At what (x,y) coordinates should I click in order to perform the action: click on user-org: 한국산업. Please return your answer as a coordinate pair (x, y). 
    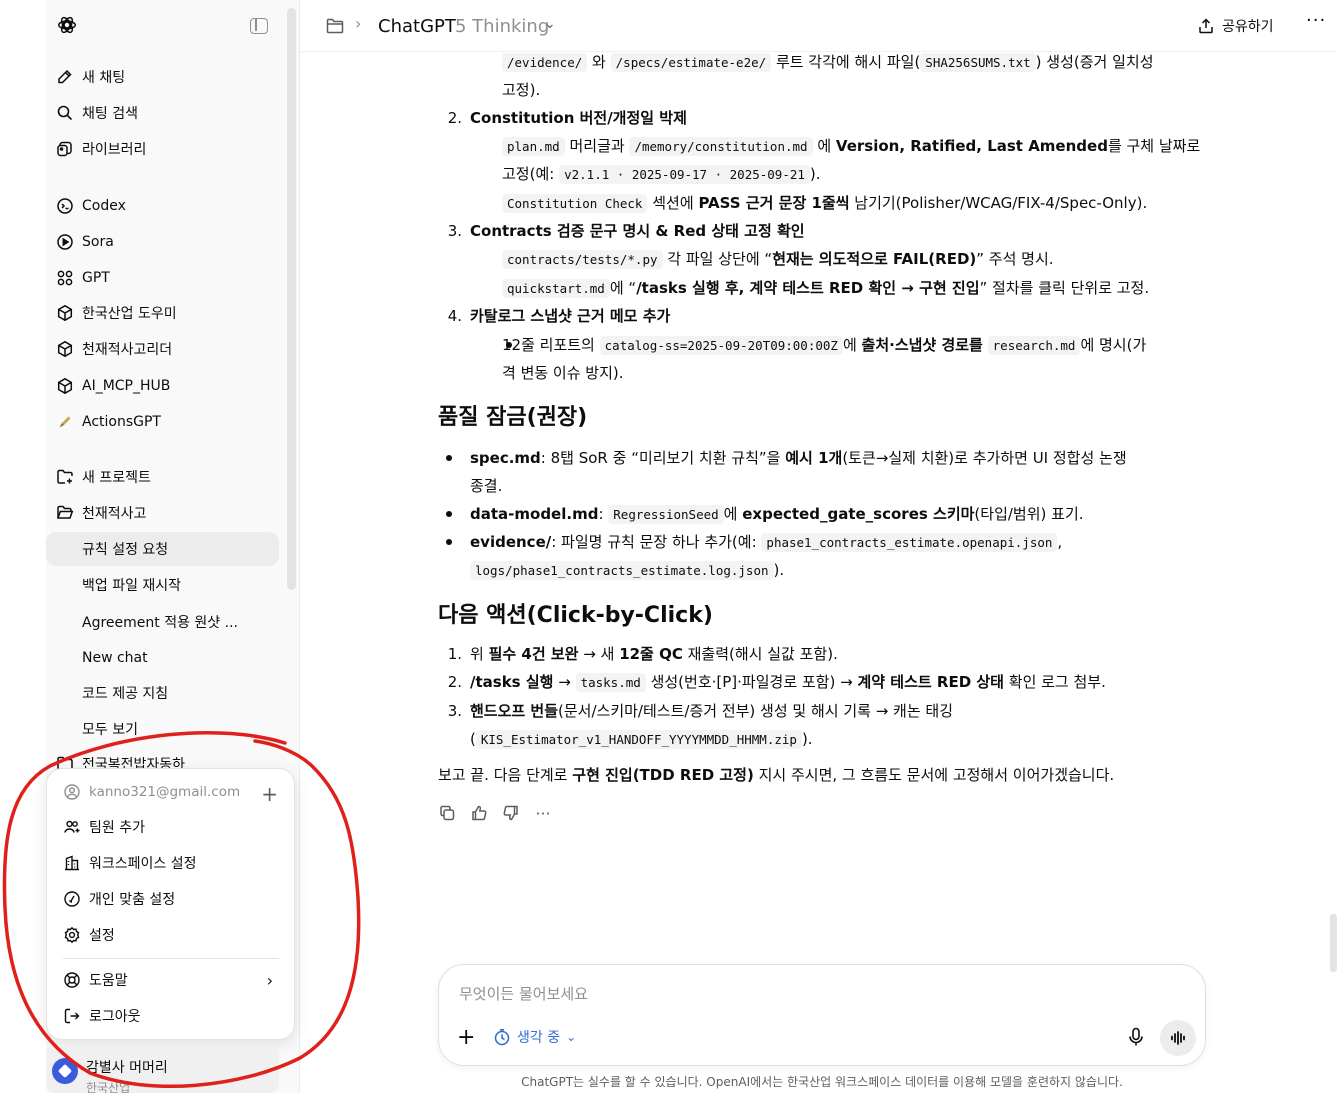
    Looking at the image, I should click on (108, 1087).